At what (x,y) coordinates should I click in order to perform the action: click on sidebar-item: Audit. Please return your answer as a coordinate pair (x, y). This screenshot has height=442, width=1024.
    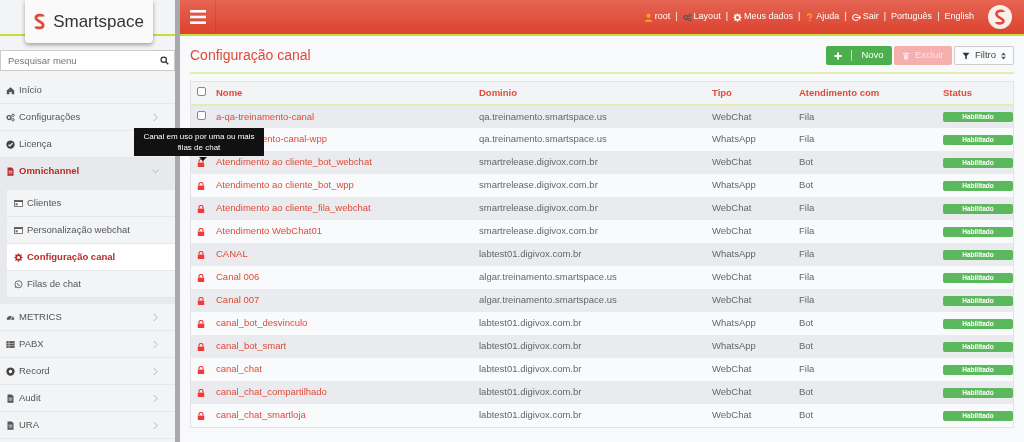
    Looking at the image, I should click on (87, 398).